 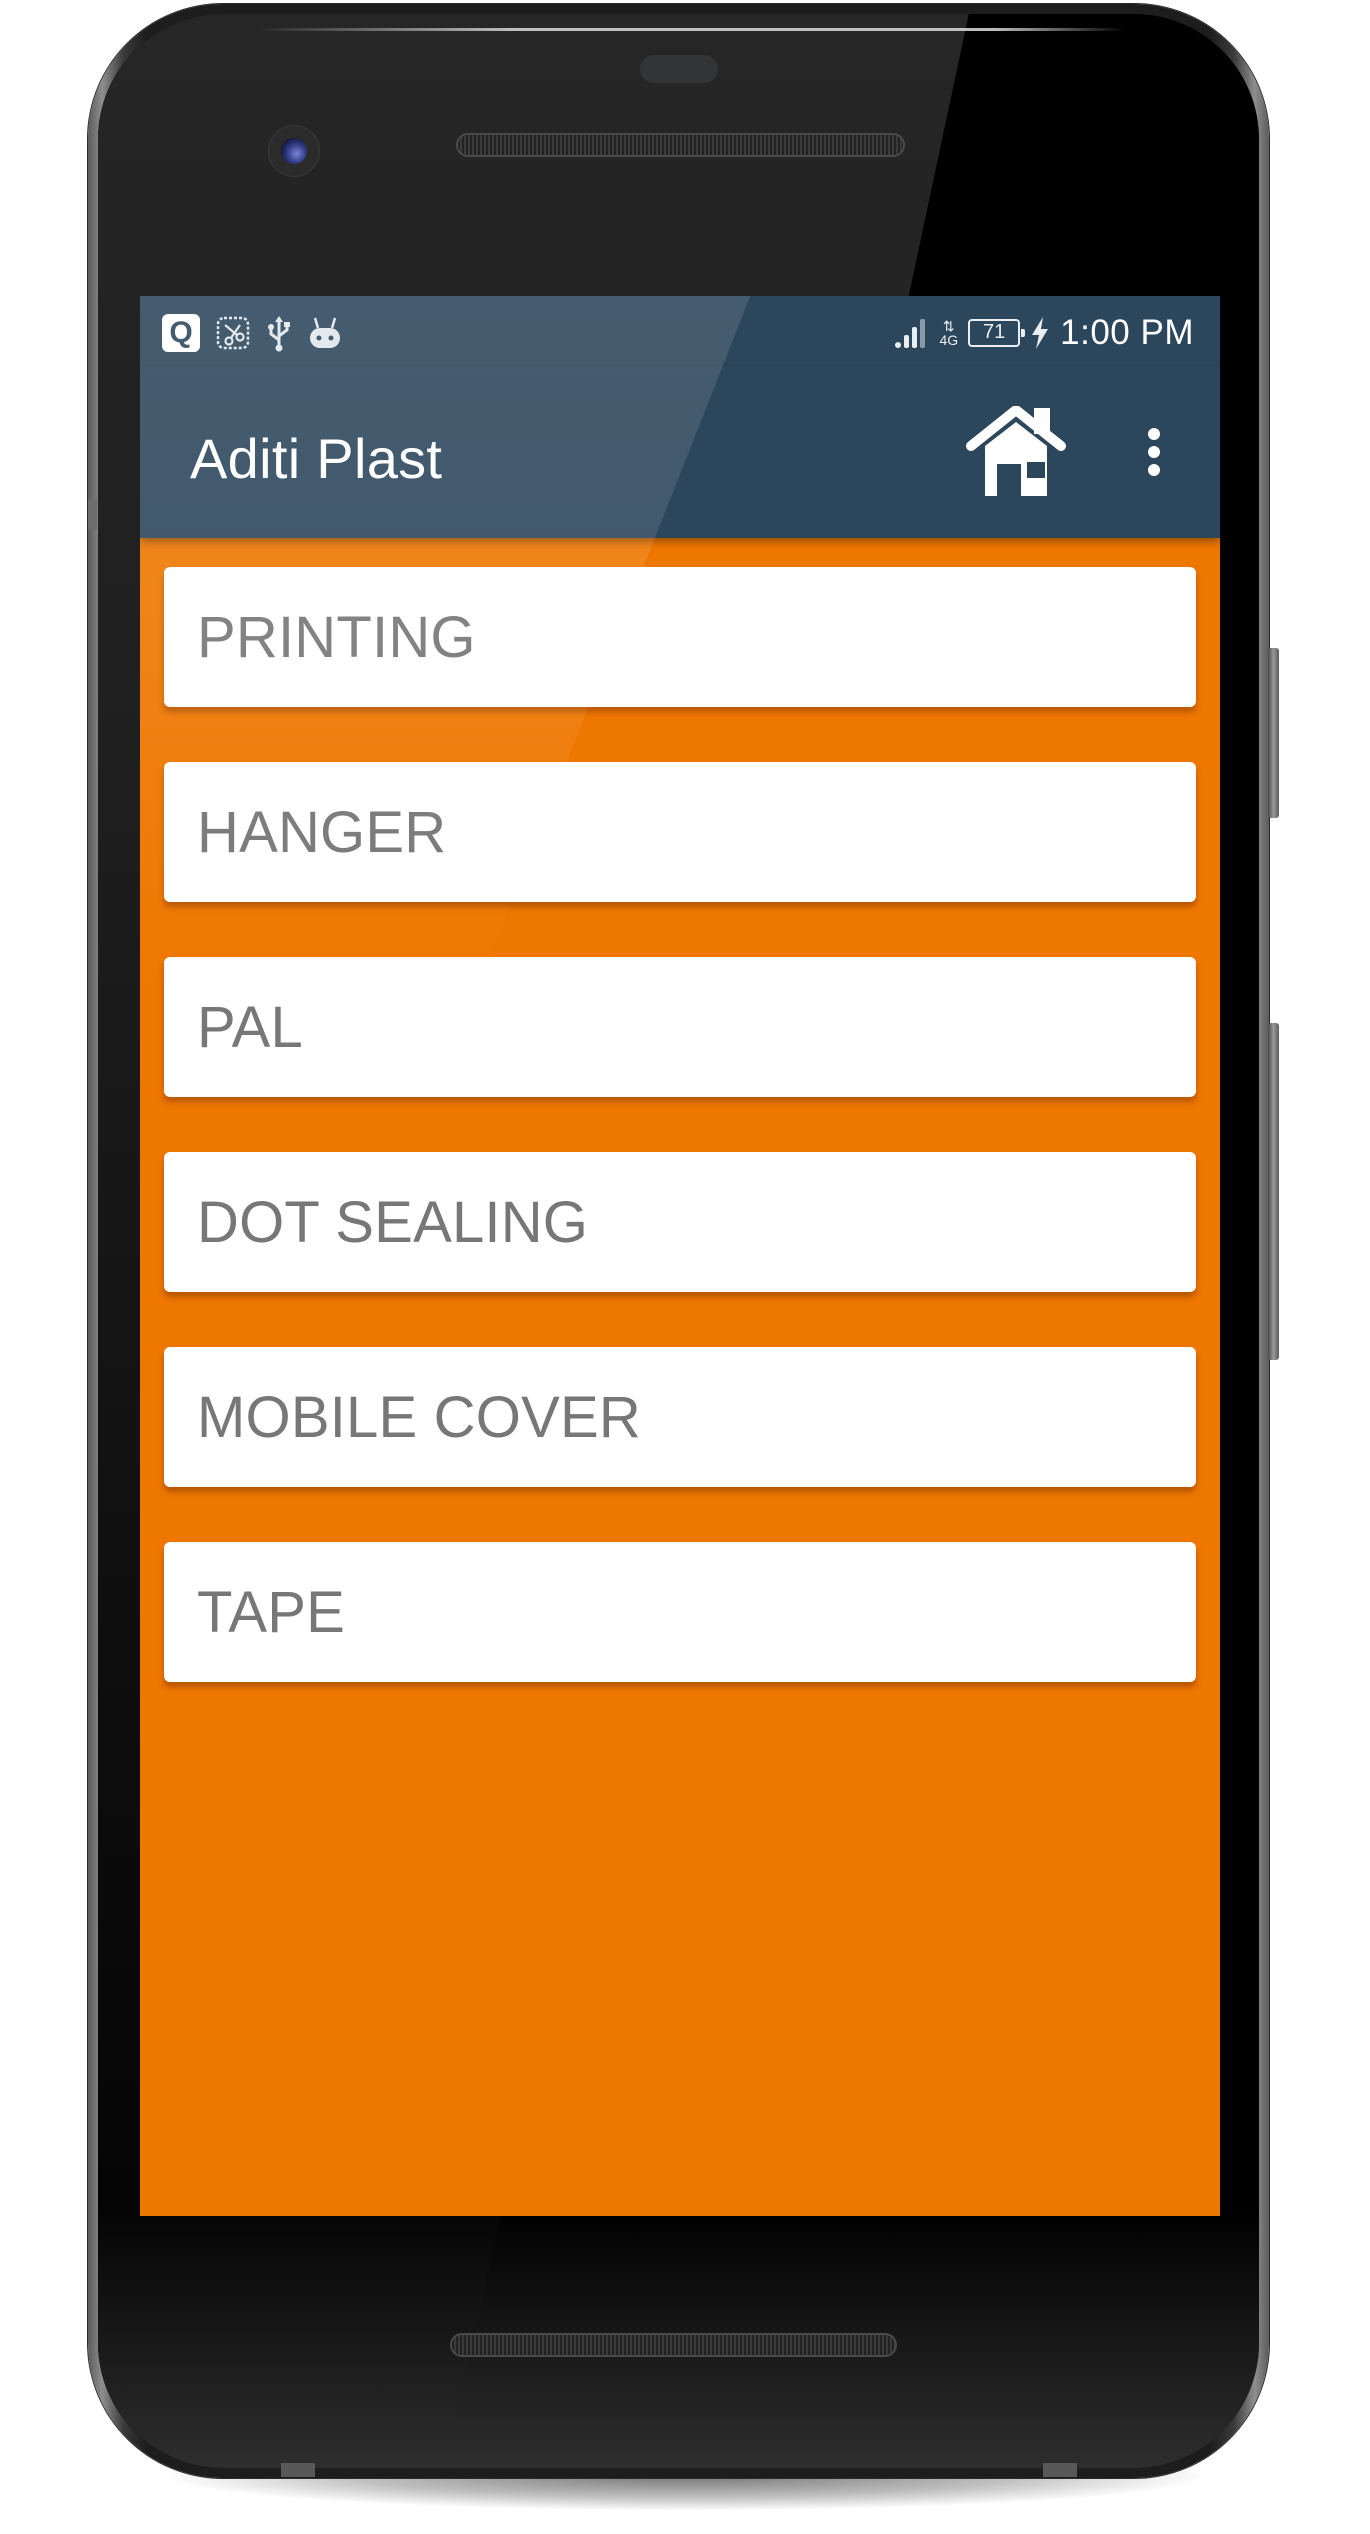 I want to click on system-indicators: ⇅ 4G 71 1:00 PM, so click(x=1044, y=333).